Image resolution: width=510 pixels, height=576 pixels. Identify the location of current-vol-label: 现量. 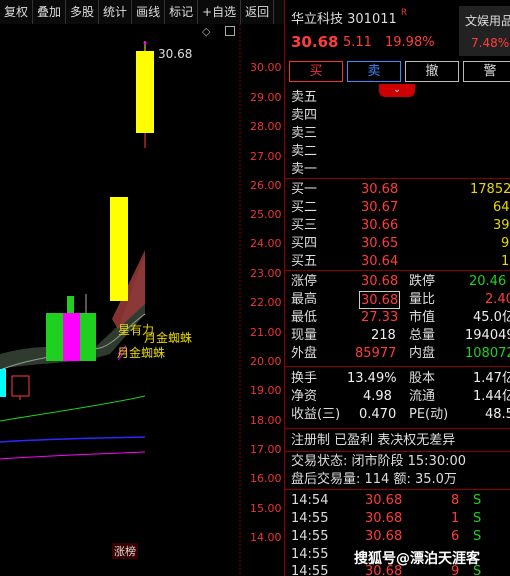
(304, 335).